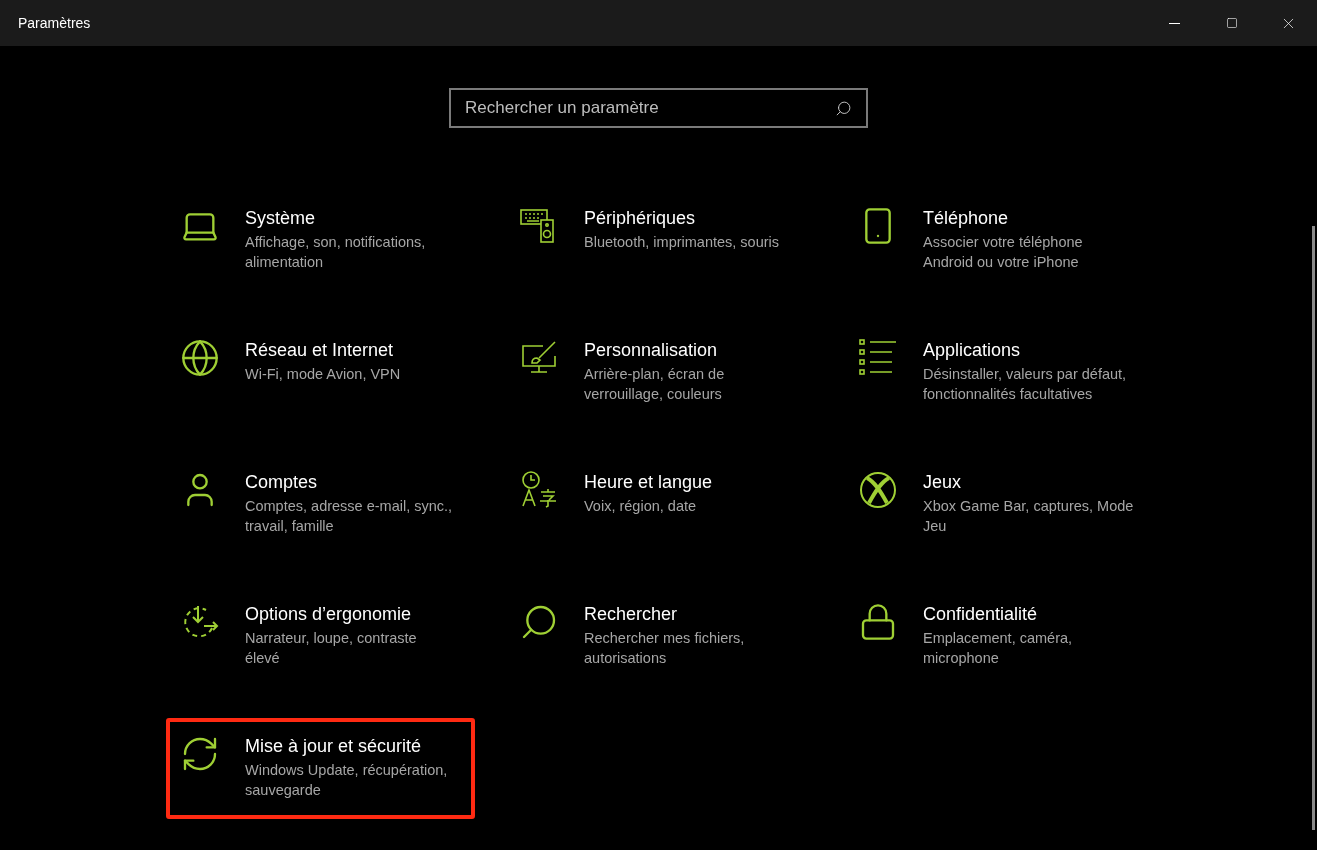 This screenshot has height=850, width=1317. Describe the element at coordinates (347, 770) in the screenshot. I see `category-description: Windows Update, récupération,` at that location.